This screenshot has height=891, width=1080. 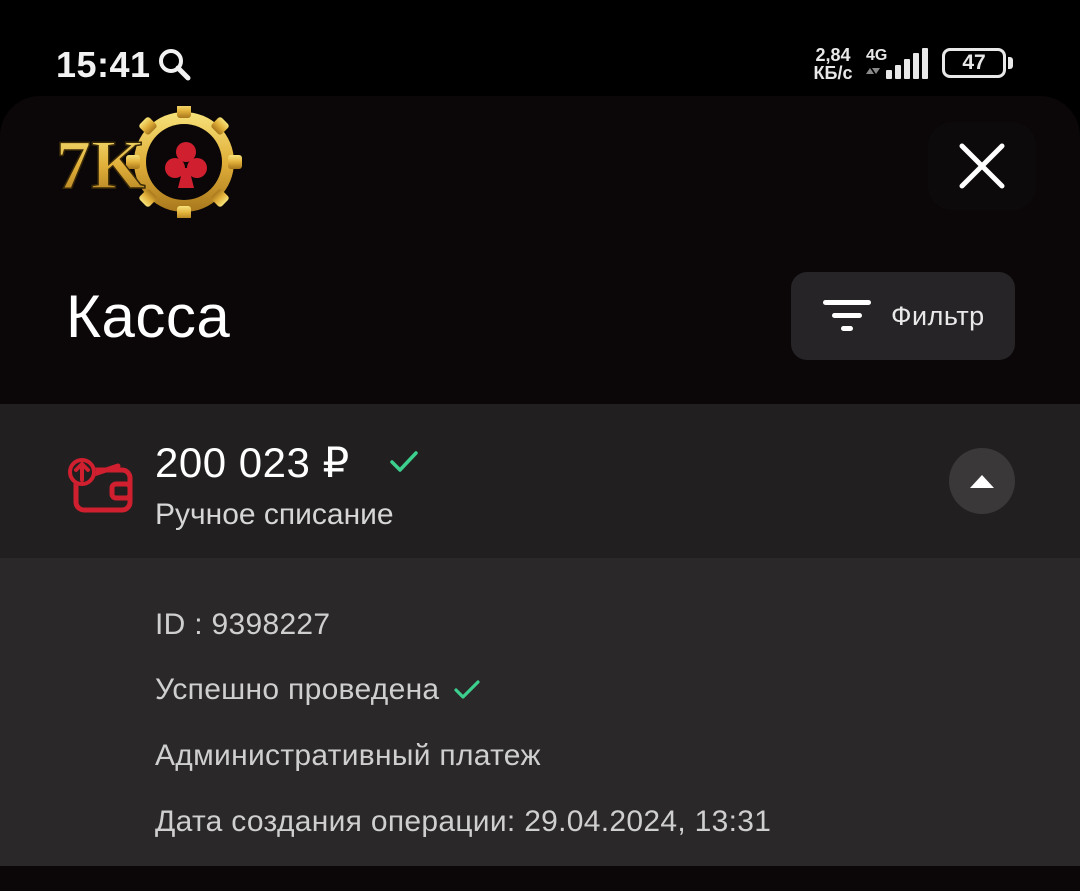 I want to click on transaction-category: Административный платеж, so click(x=348, y=755).